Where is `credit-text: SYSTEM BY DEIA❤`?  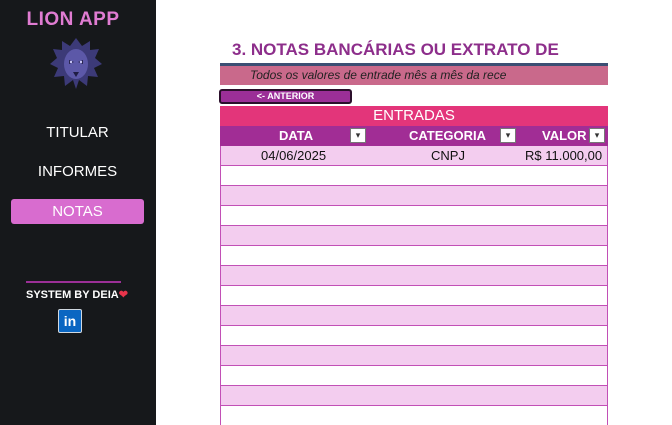 credit-text: SYSTEM BY DEIA❤ is located at coordinates (77, 294).